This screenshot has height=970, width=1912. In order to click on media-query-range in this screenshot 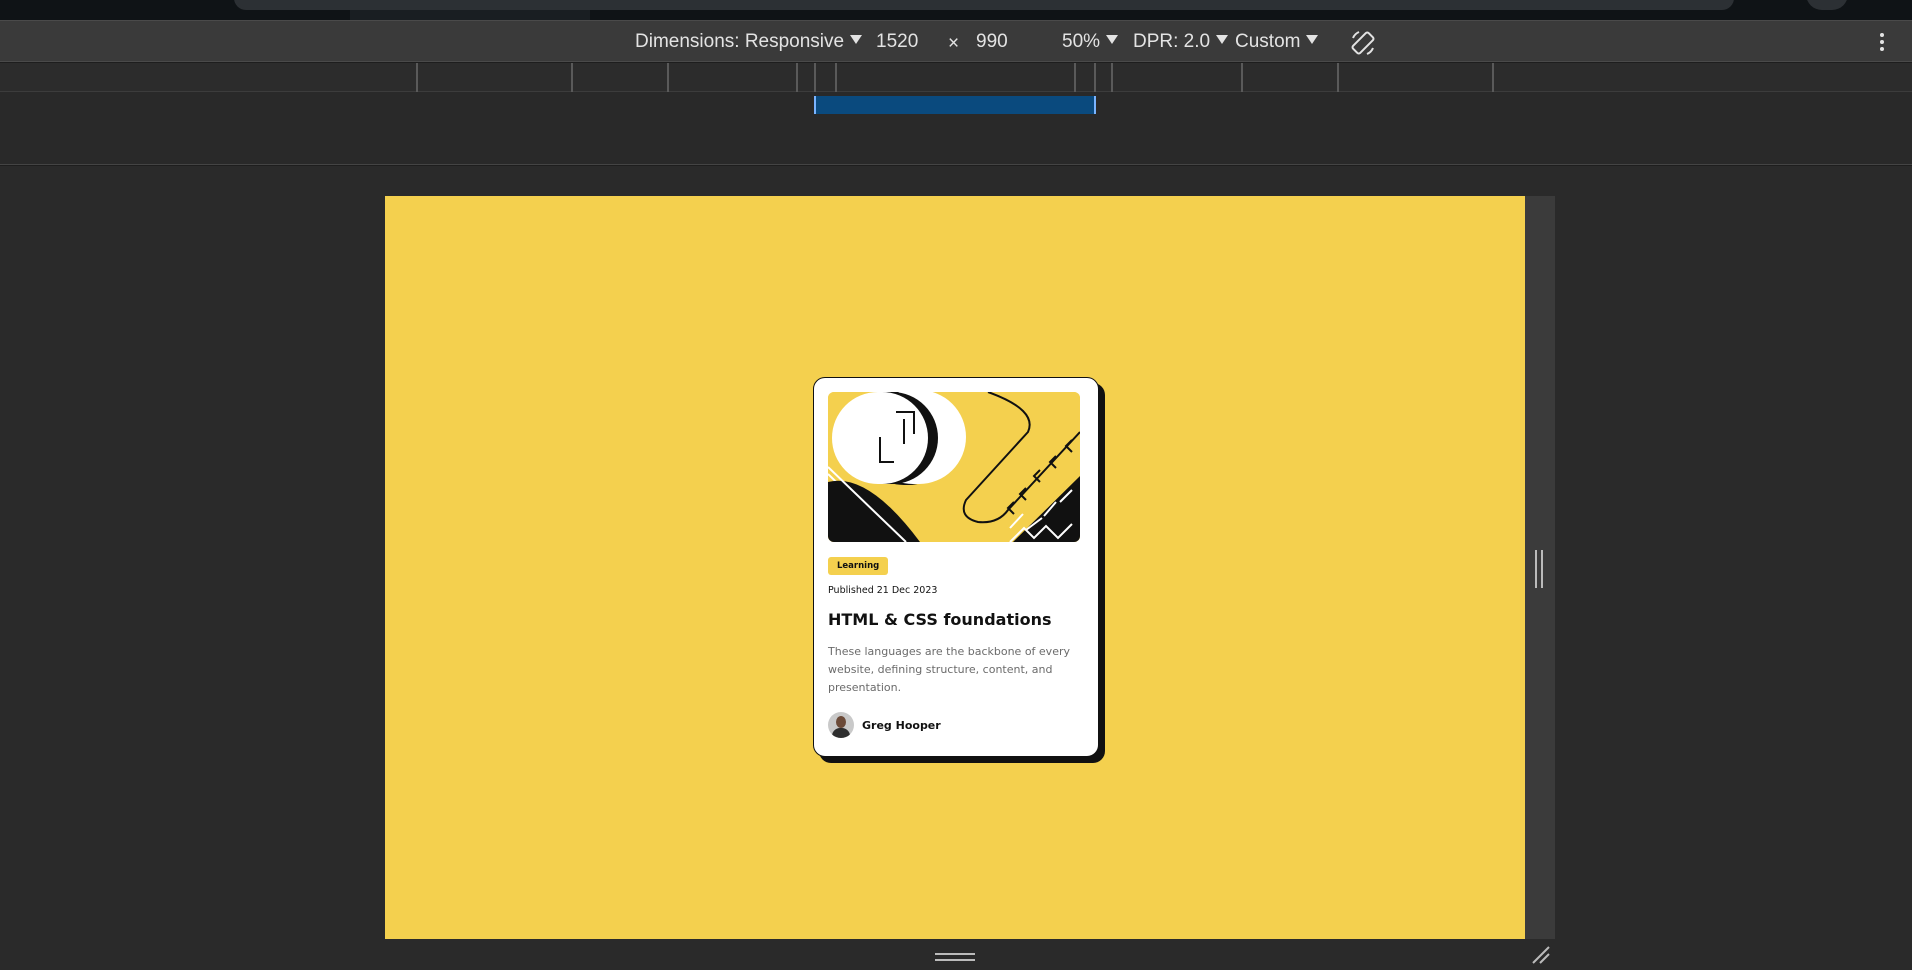, I will do `click(955, 105)`.